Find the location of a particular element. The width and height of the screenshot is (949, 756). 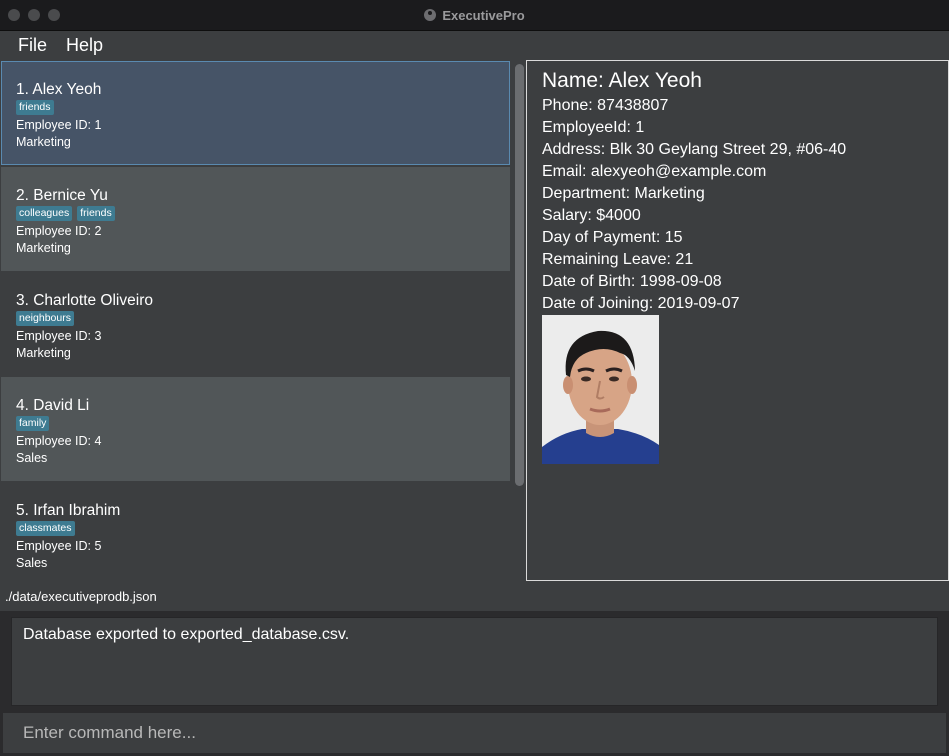

employee-name: 2. Bernice Yu is located at coordinates (62, 195).